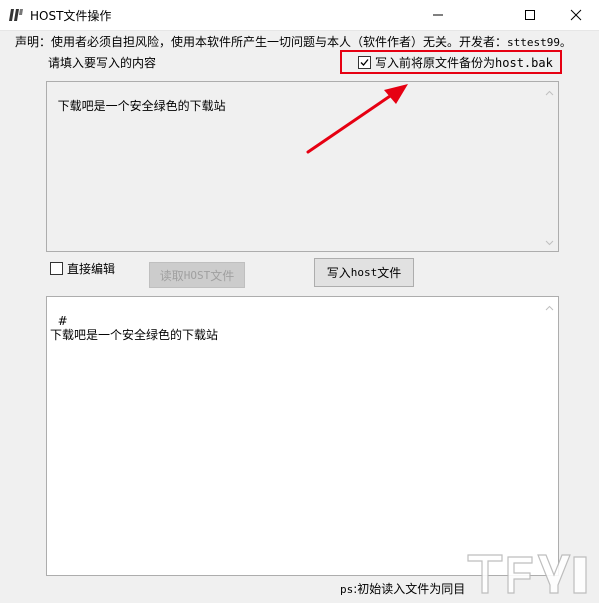 This screenshot has height=603, width=599. What do you see at coordinates (102, 63) in the screenshot?
I see `input-content-label: 请填入要写入的内容` at bounding box center [102, 63].